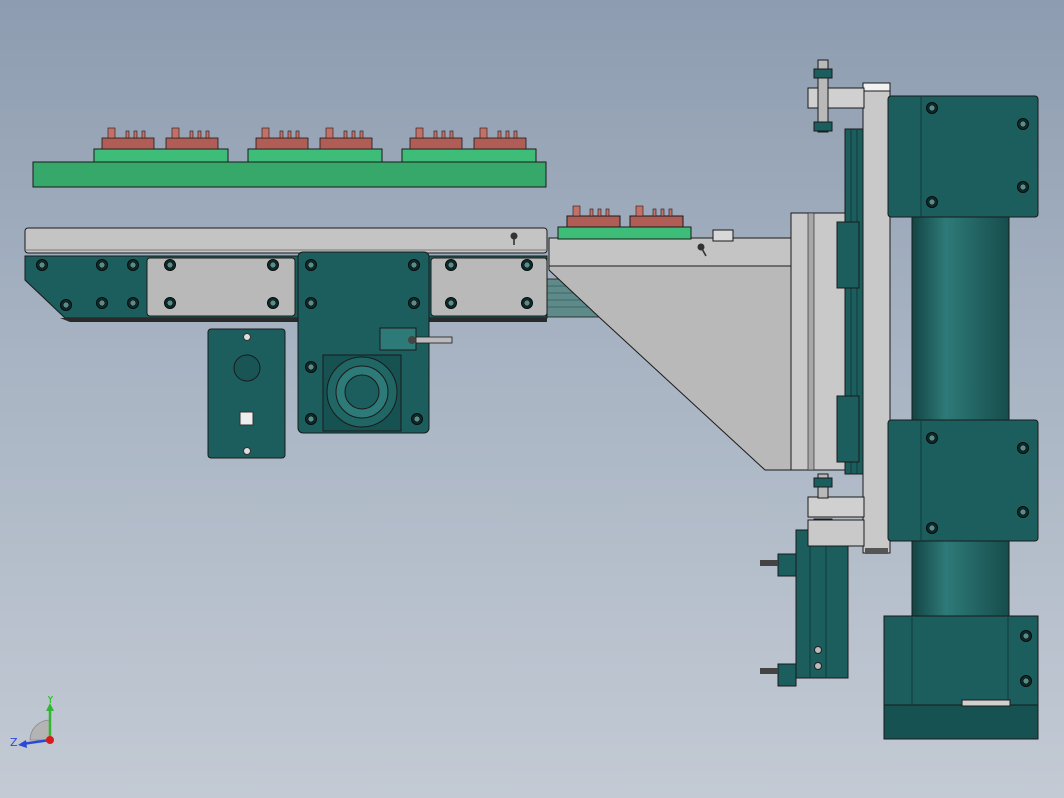 This screenshot has height=798, width=1064. I want to click on y-axis-label: Y, so click(50, 701).